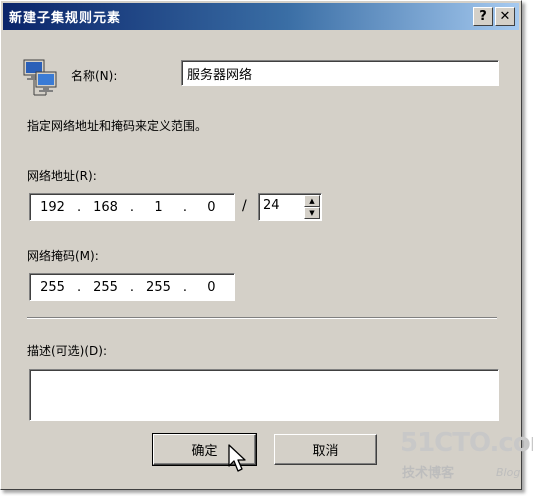 The image size is (533, 496). What do you see at coordinates (428, 473) in the screenshot?
I see `watermark-subtitle: 技术博客` at bounding box center [428, 473].